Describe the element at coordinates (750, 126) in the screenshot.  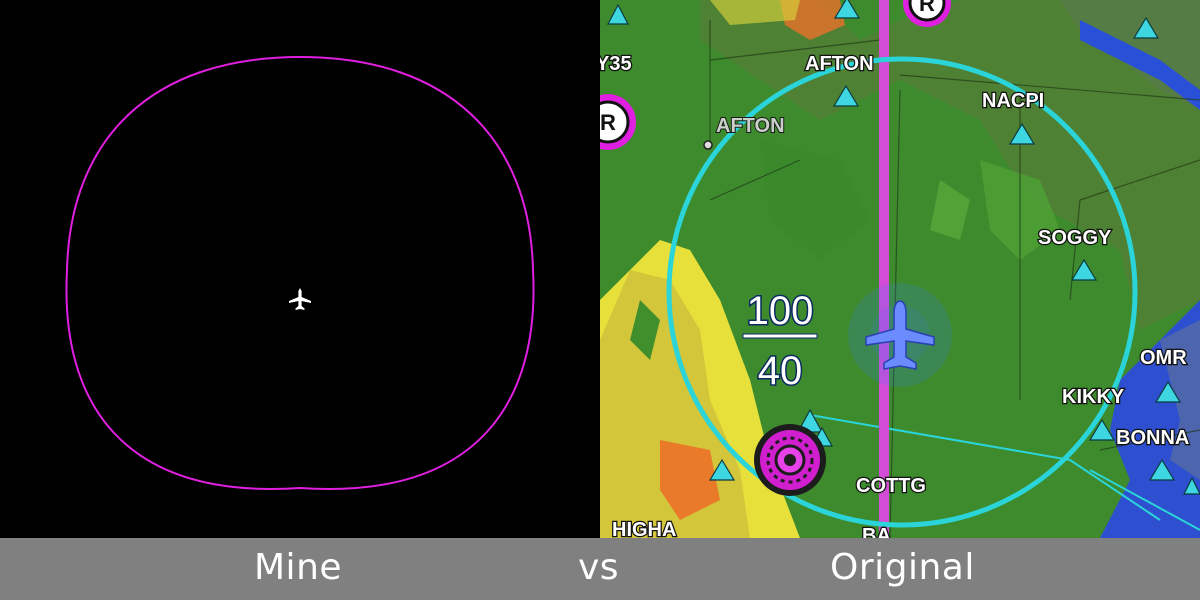
I see `town-label-afton: AFTON` at that location.